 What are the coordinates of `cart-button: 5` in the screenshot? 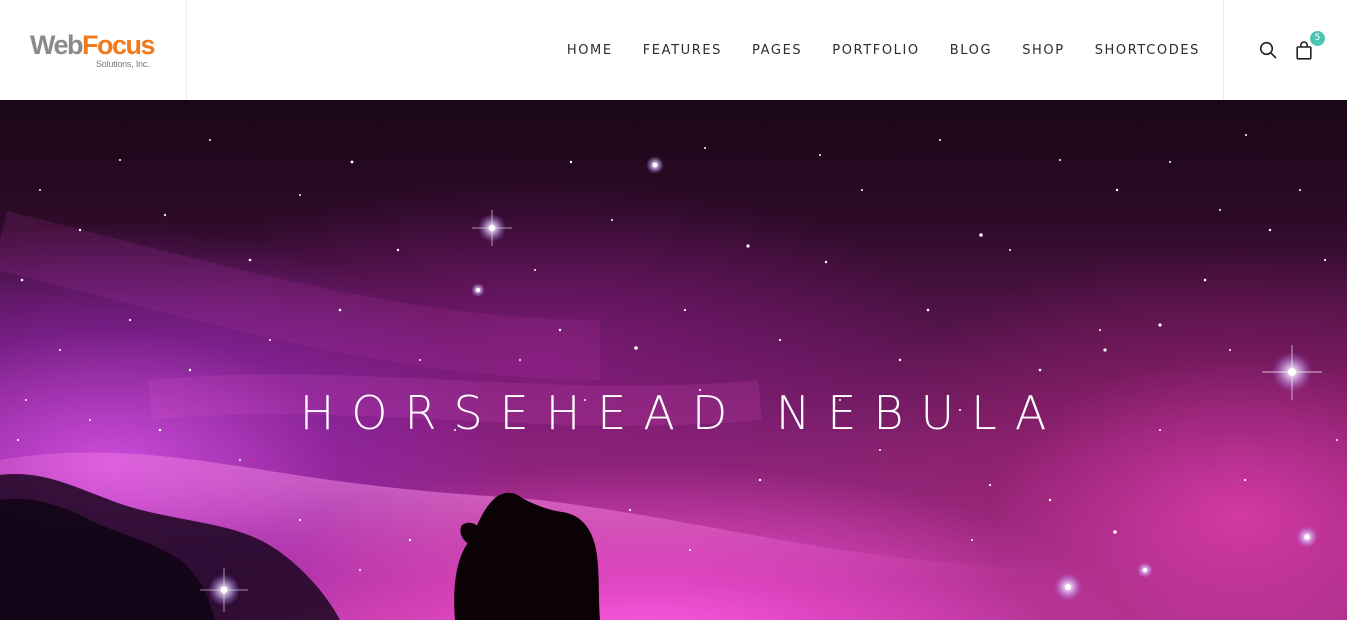 It's located at (1309, 45).